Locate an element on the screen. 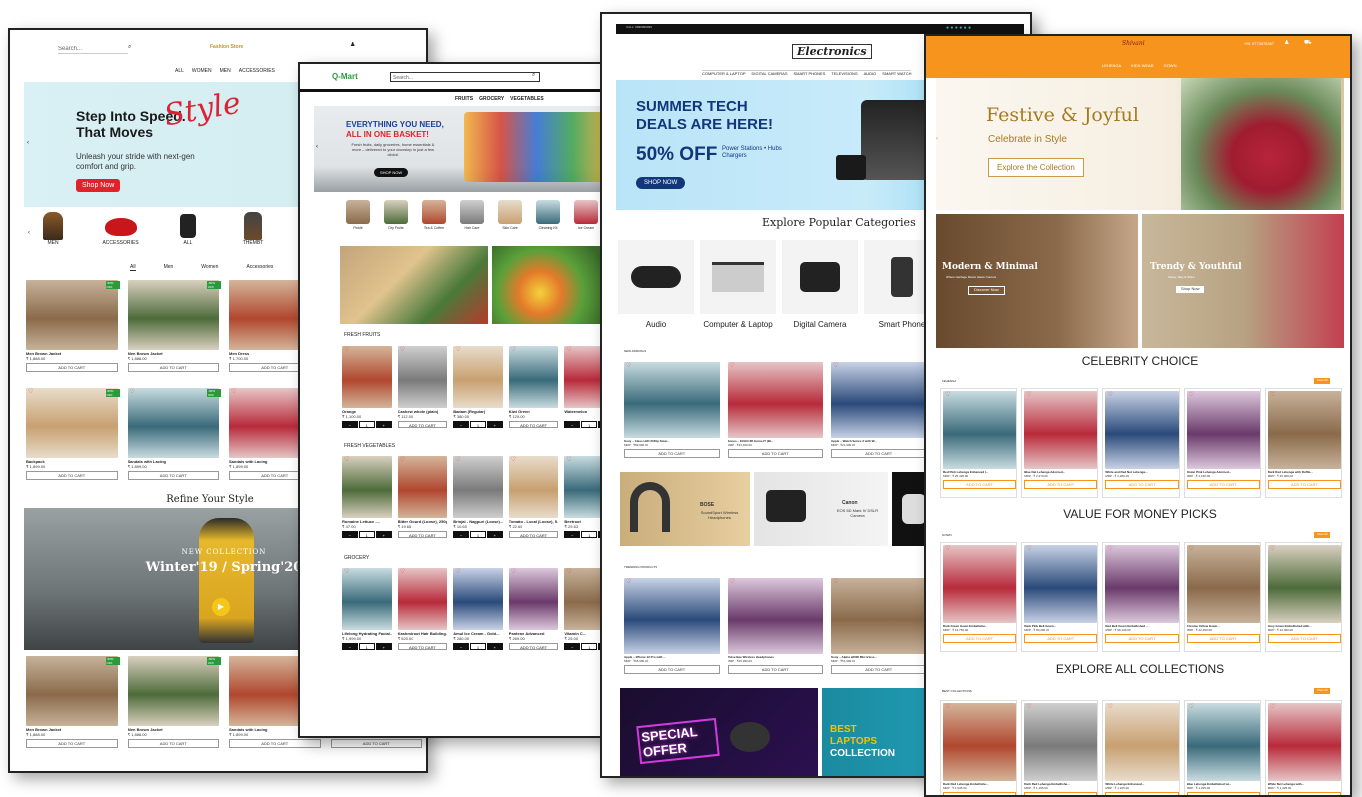 Image resolution: width=1362 pixels, height=797 pixels. bose-promo-banner: BOSE SoundSport Wireless Headphones is located at coordinates (685, 509).